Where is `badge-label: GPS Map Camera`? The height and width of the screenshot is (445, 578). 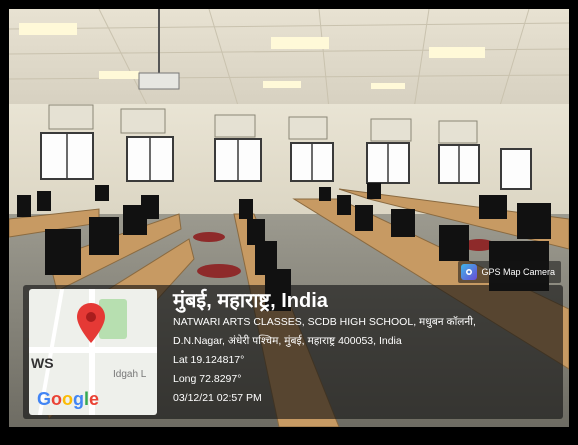
badge-label: GPS Map Camera is located at coordinates (518, 272).